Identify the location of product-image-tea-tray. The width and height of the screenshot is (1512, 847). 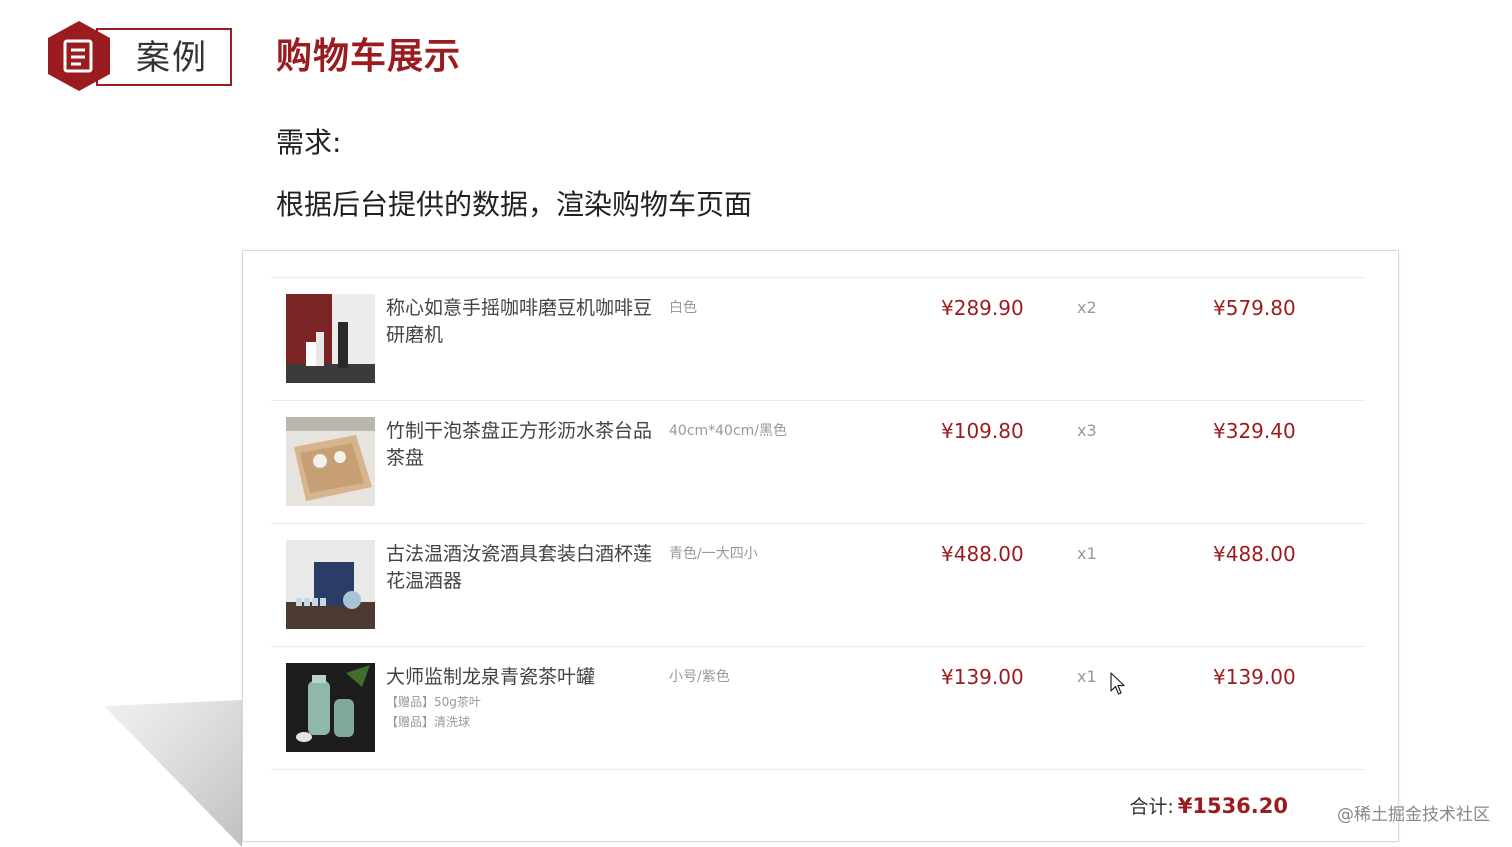
(330, 461).